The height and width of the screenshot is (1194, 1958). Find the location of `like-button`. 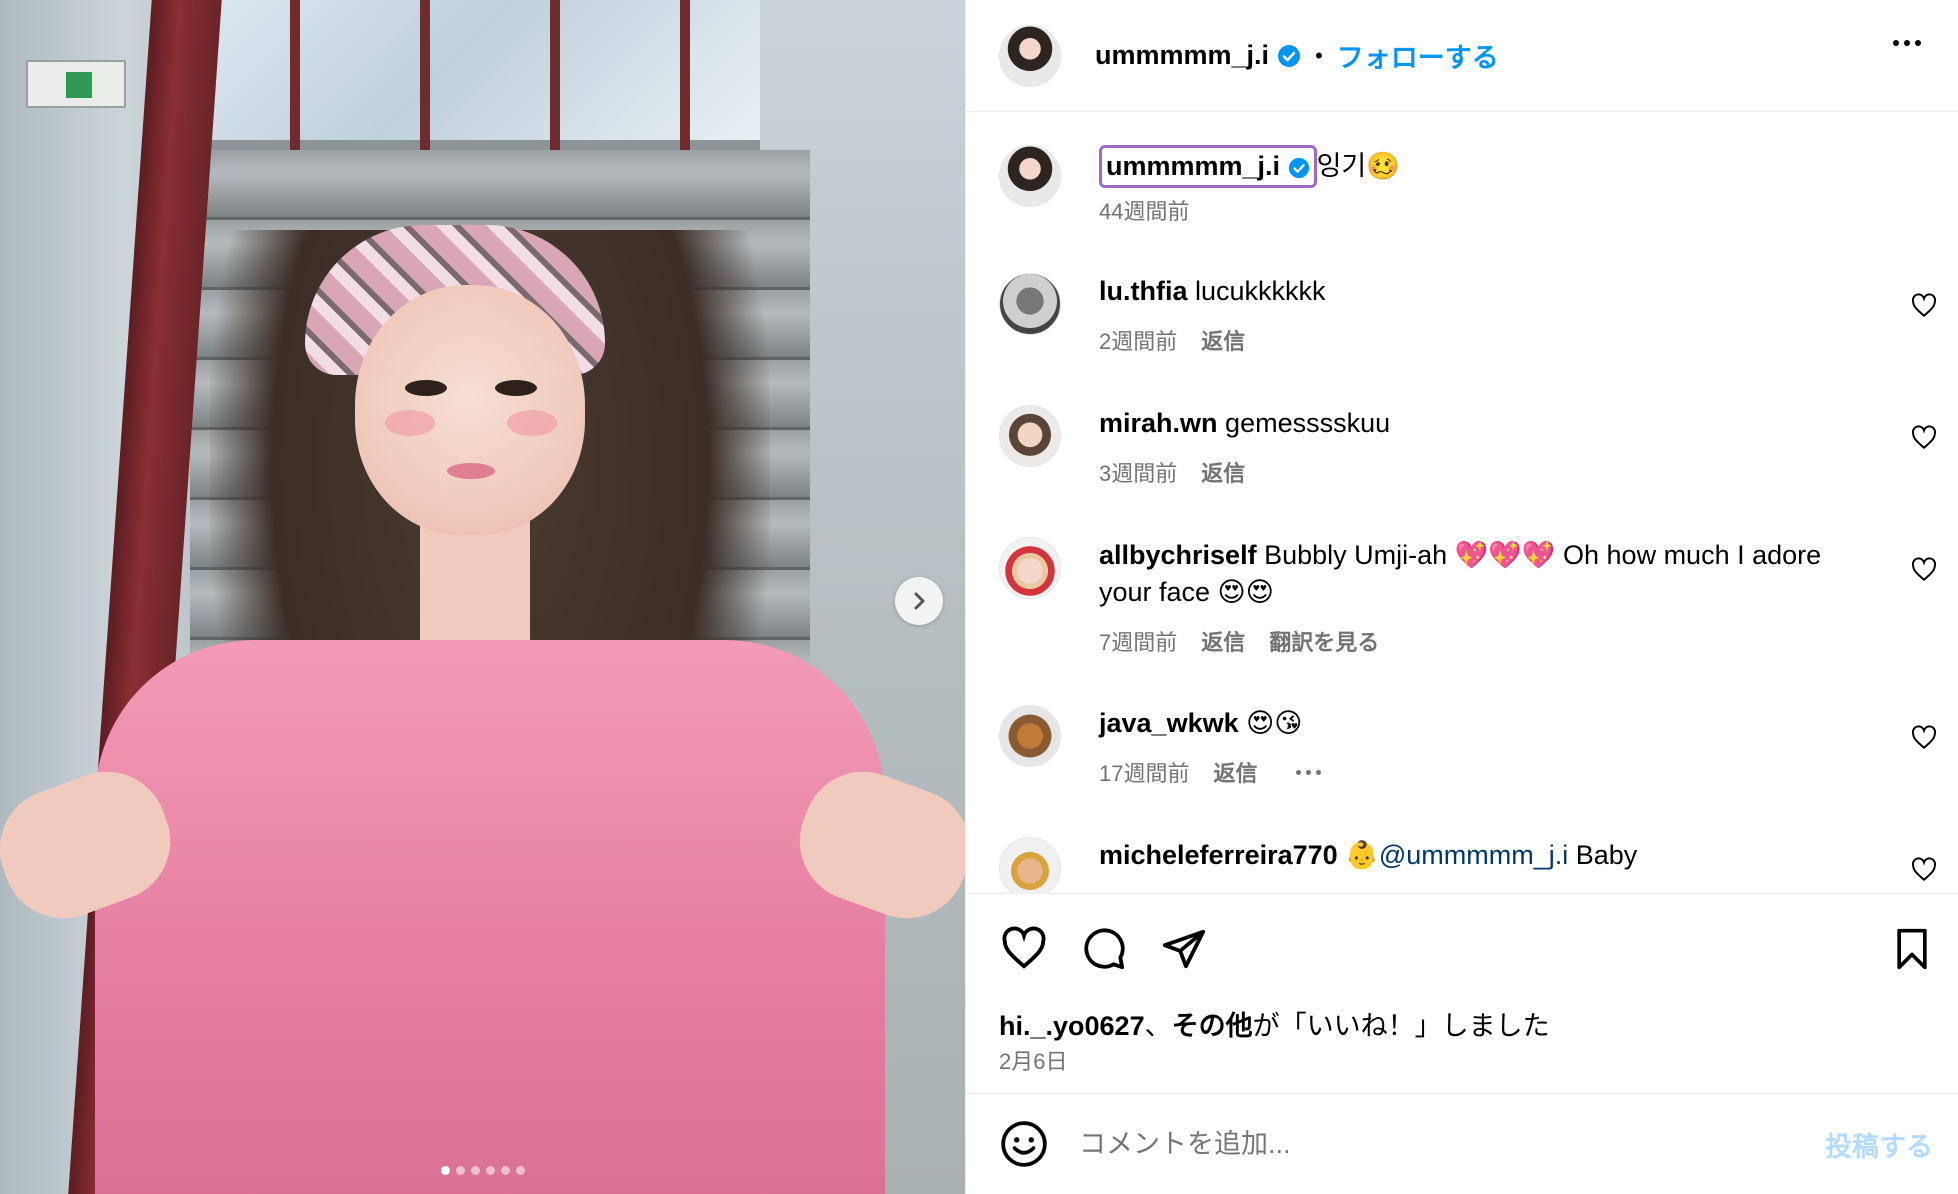

like-button is located at coordinates (1024, 949).